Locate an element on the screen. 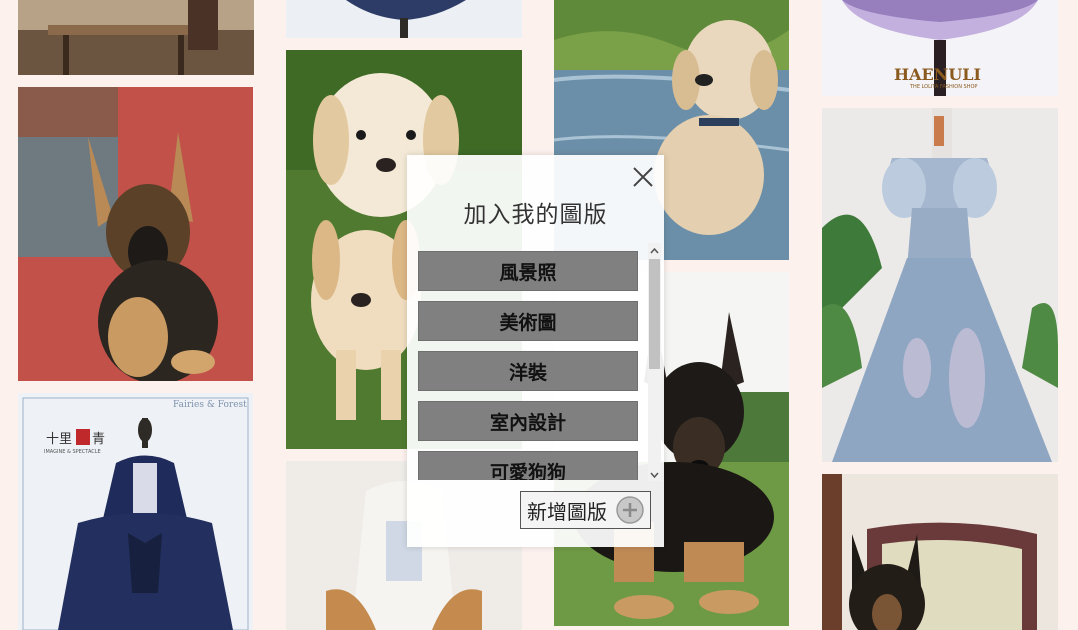  photo-dress-top is located at coordinates (404, 19).